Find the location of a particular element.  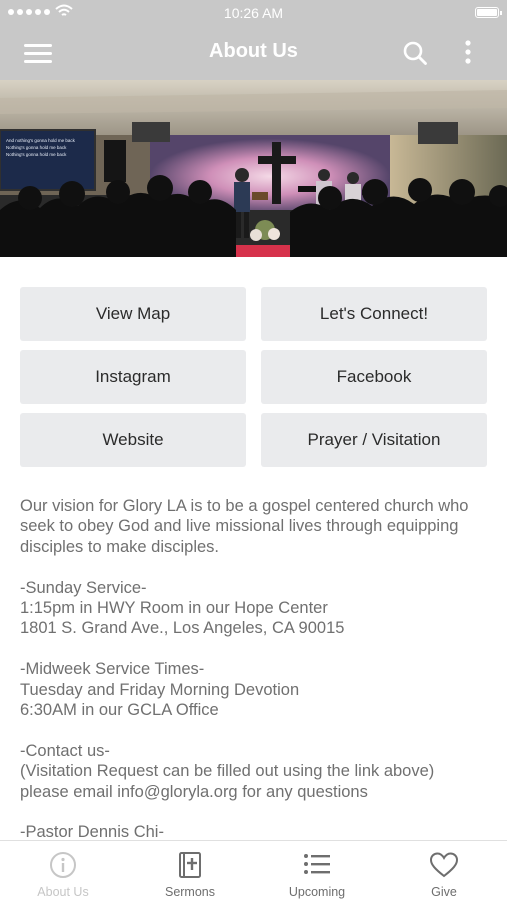

status-bar: 10:26 AM is located at coordinates (253, 13).